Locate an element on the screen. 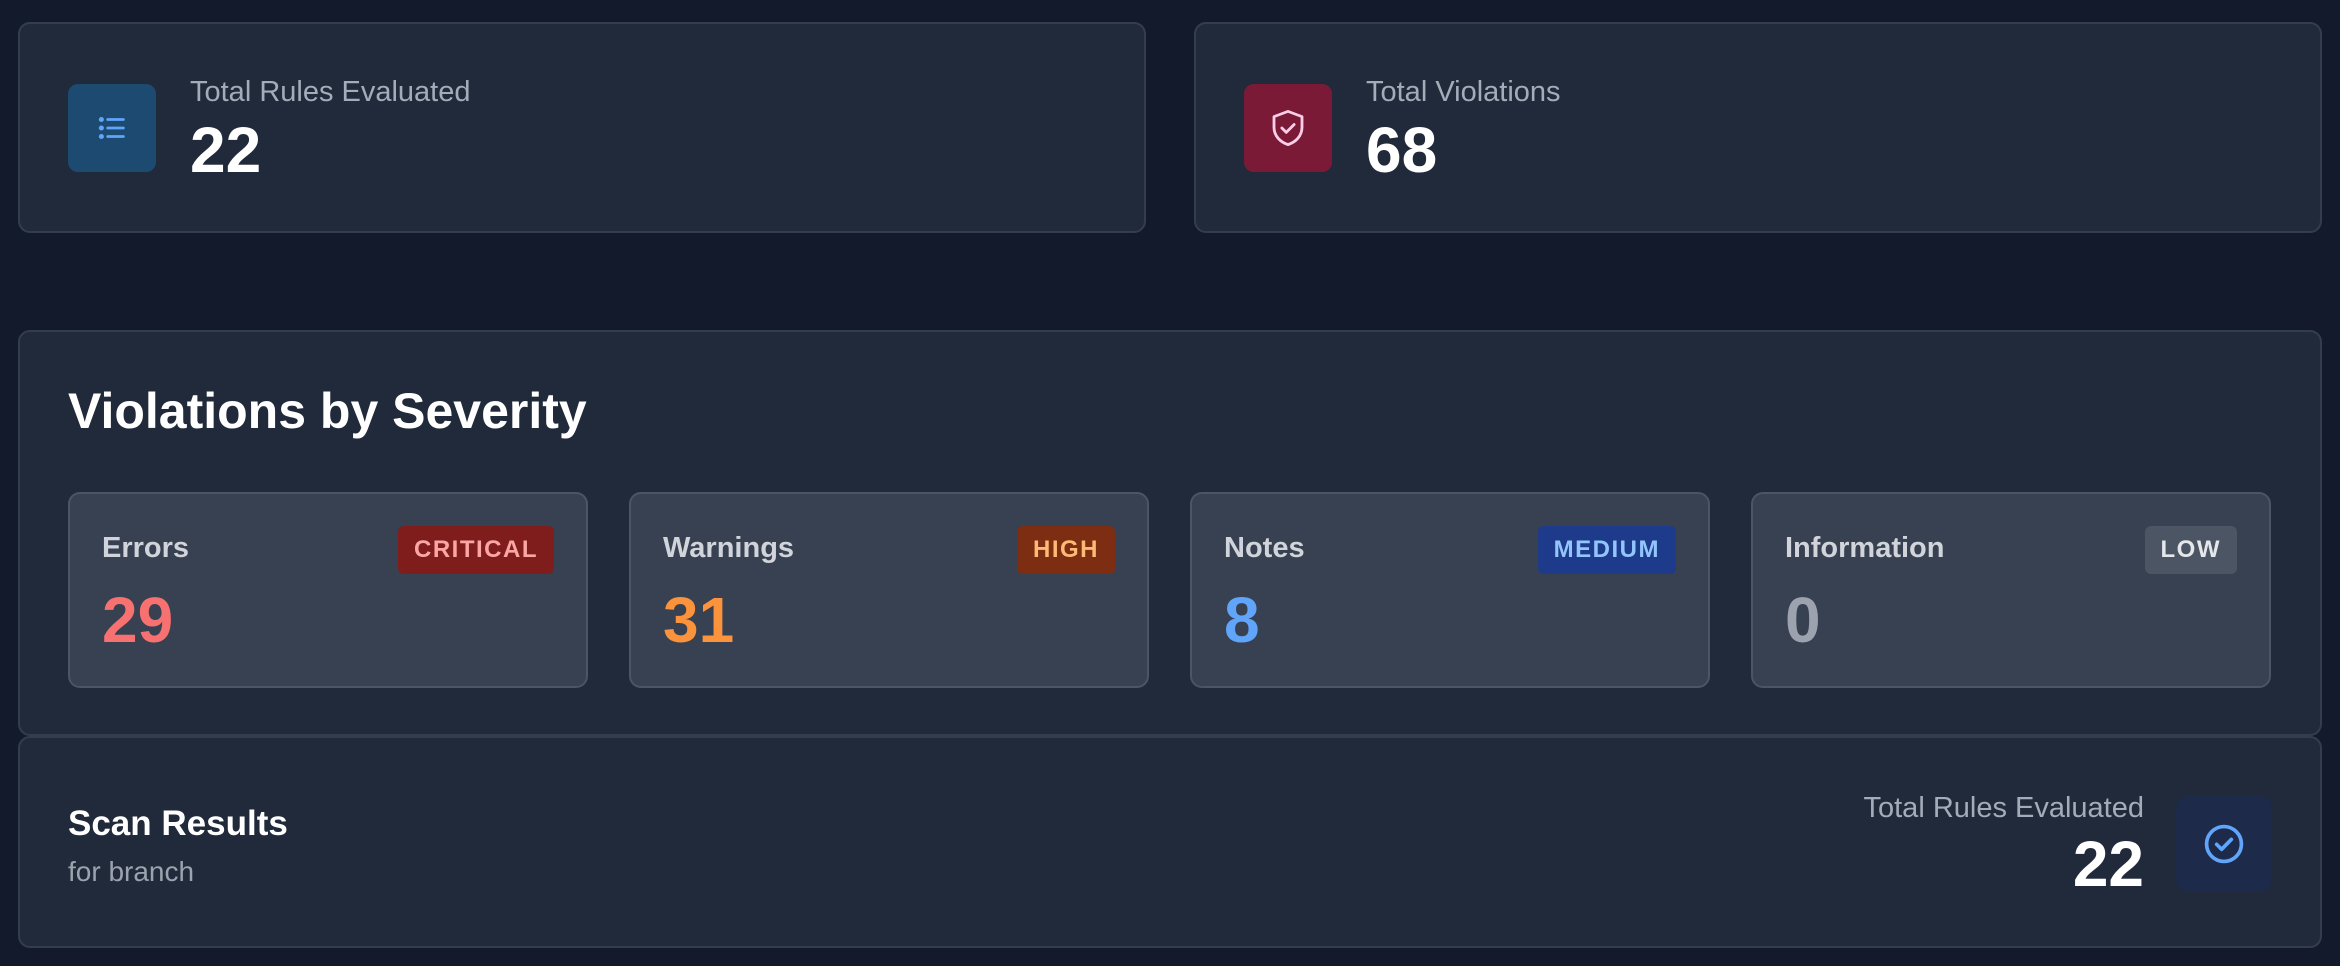 This screenshot has height=966, width=2340. scan-title: Scan Results is located at coordinates (178, 823).